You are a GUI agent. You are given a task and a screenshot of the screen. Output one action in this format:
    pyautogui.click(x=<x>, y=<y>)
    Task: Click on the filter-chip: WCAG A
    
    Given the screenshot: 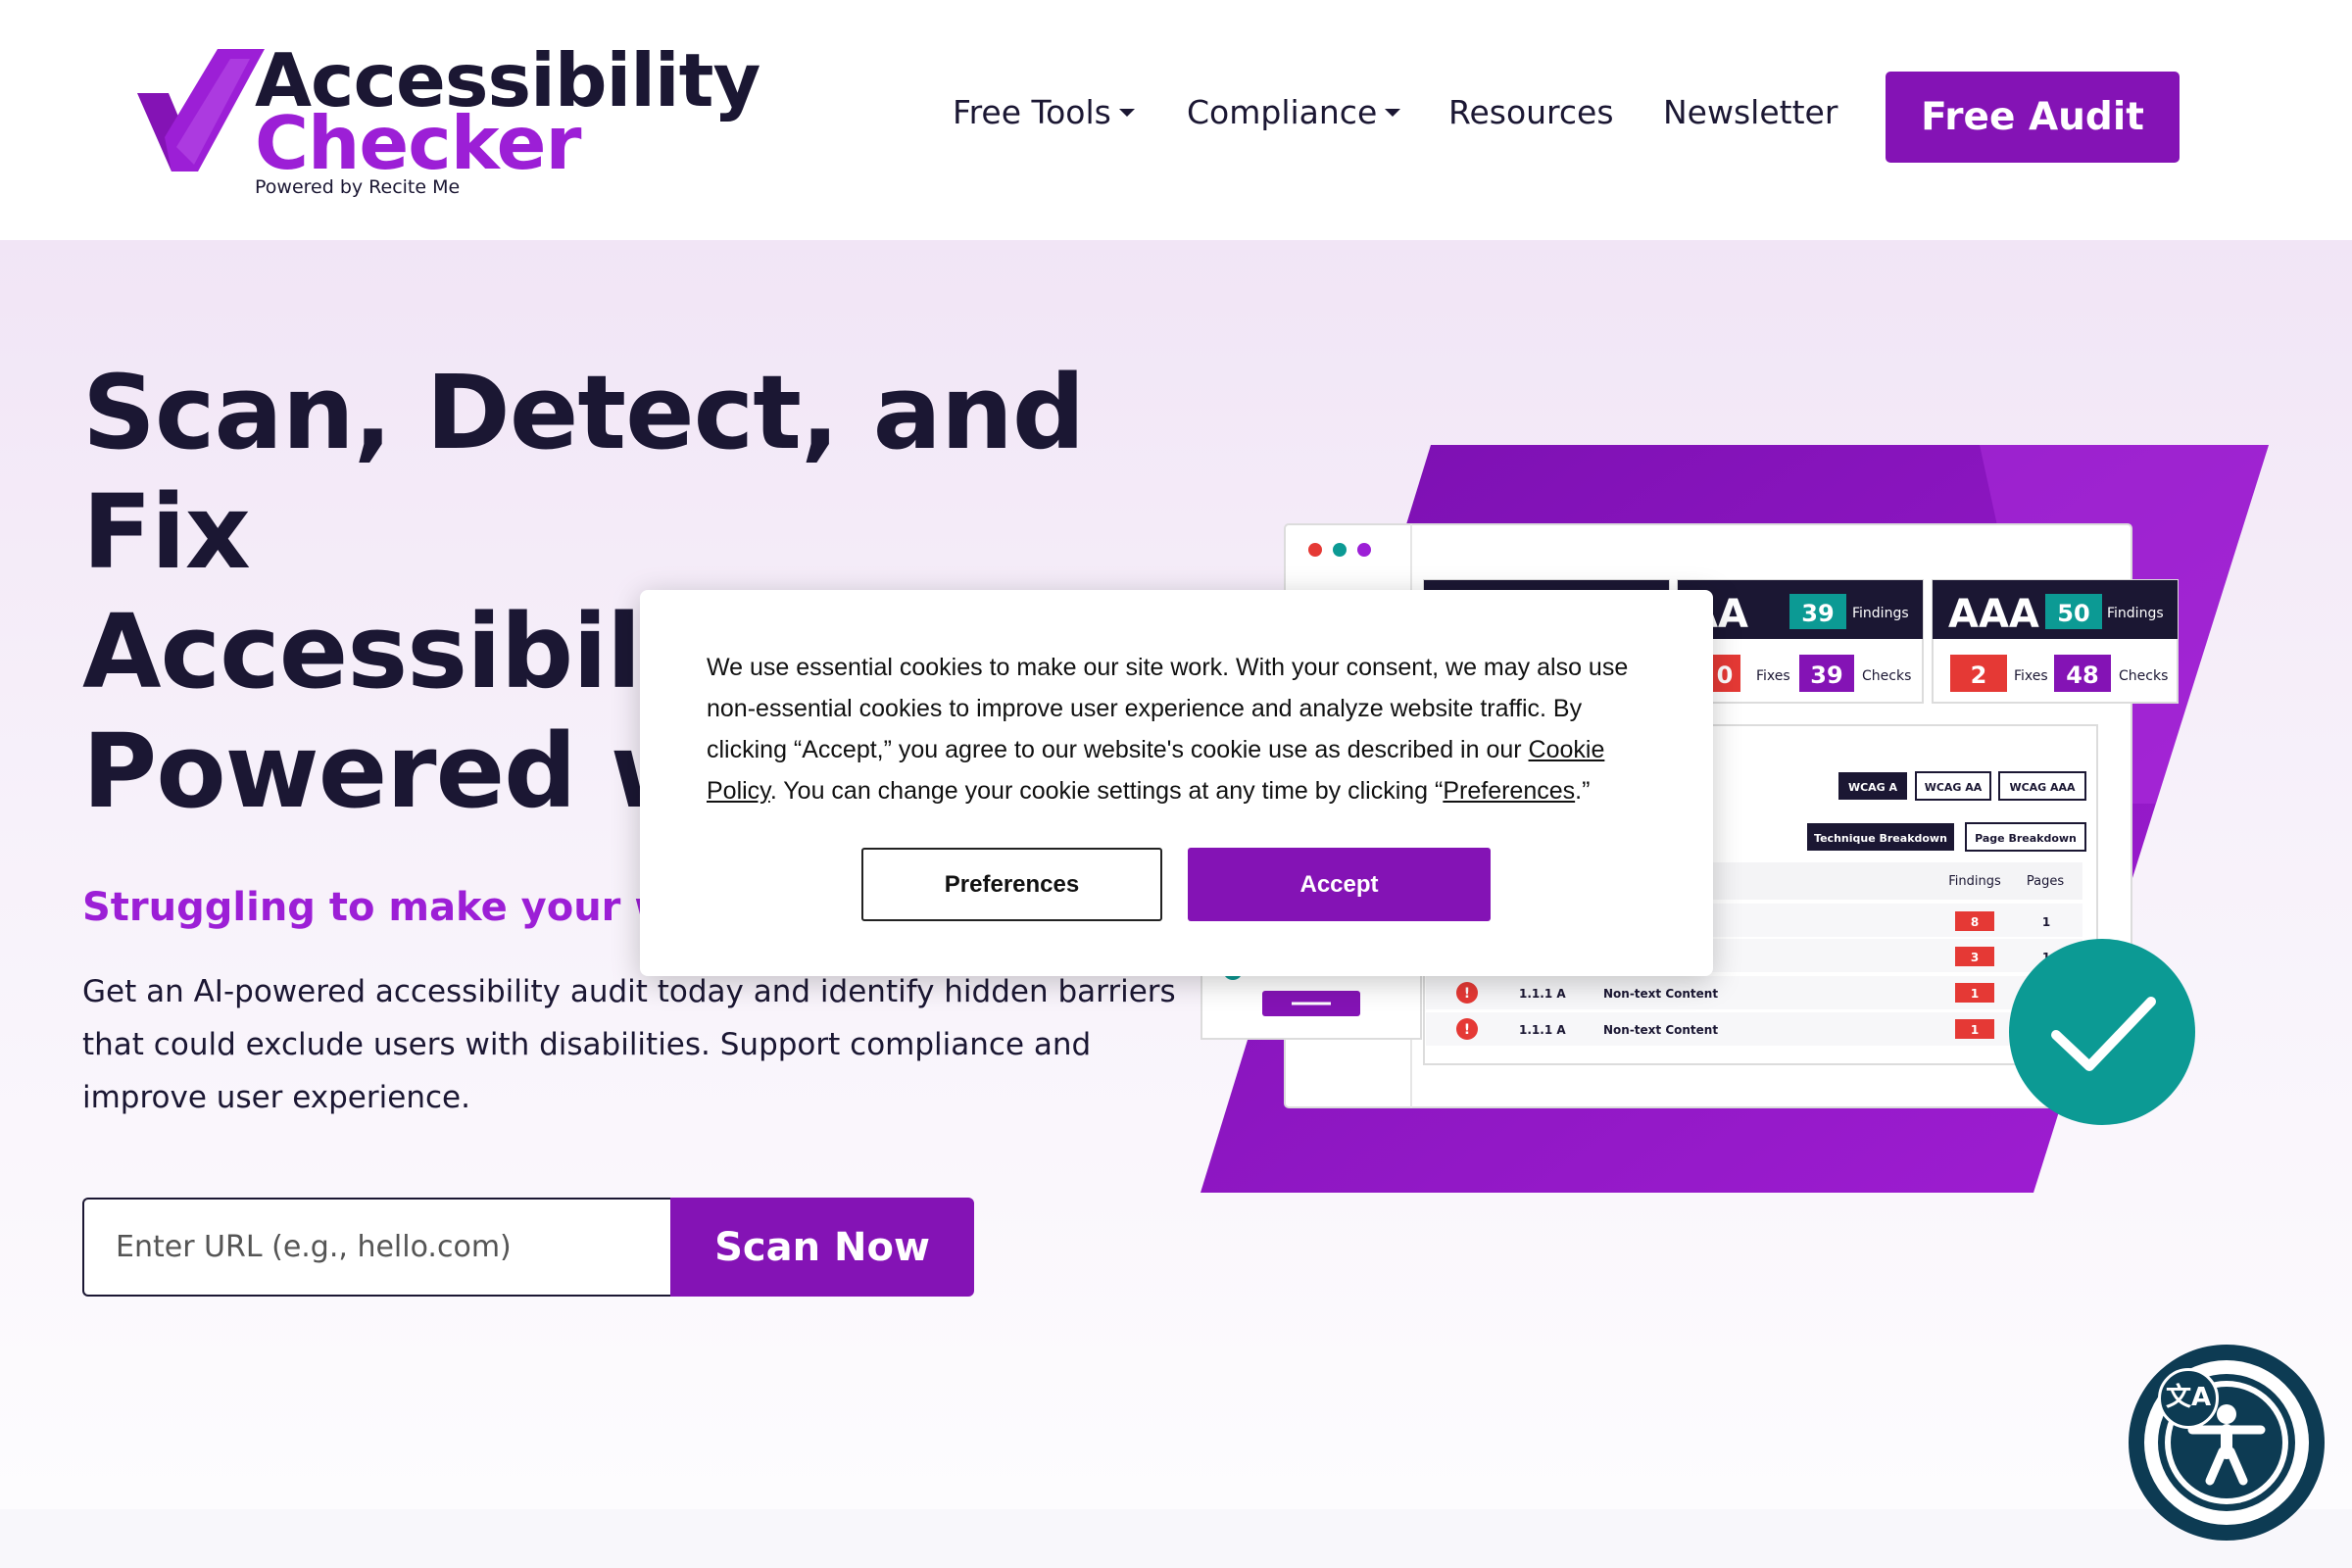 What is the action you would take?
    pyautogui.click(x=1873, y=787)
    